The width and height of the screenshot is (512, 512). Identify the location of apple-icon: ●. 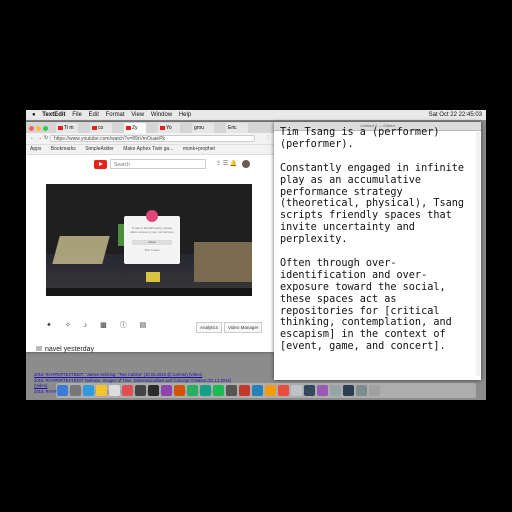
(34, 115).